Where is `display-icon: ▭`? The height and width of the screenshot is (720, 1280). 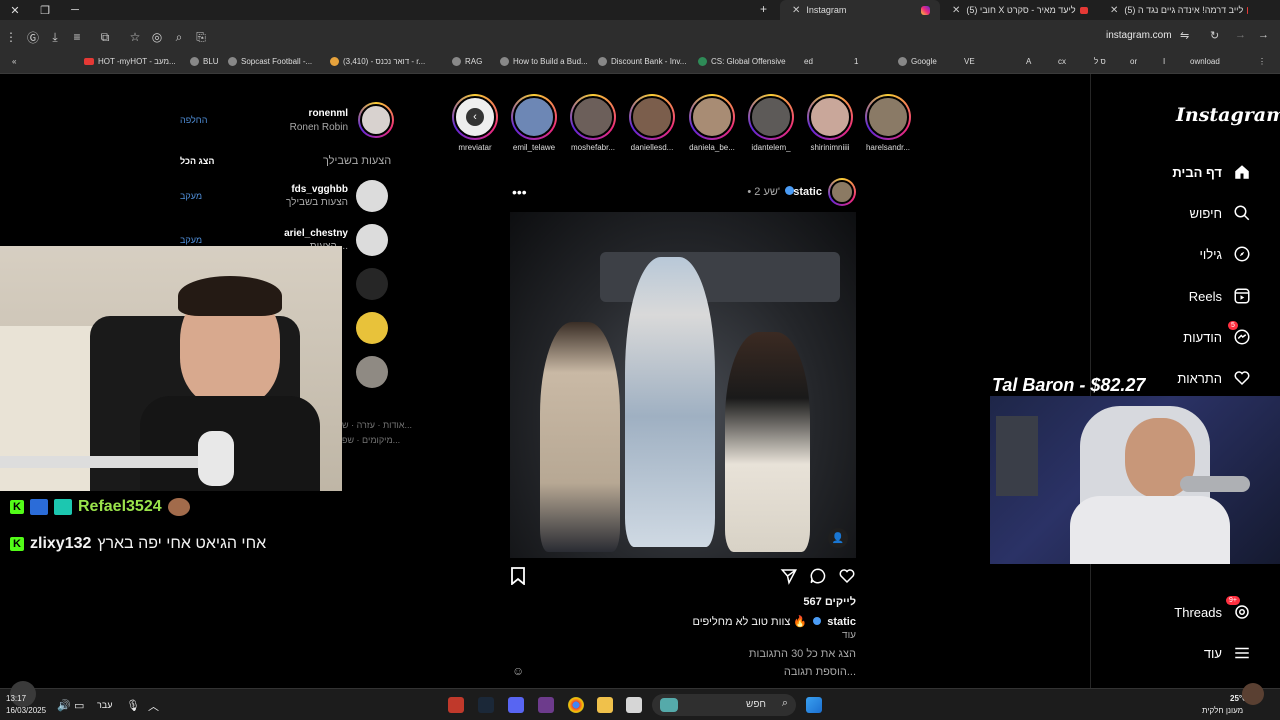 display-icon: ▭ is located at coordinates (79, 705).